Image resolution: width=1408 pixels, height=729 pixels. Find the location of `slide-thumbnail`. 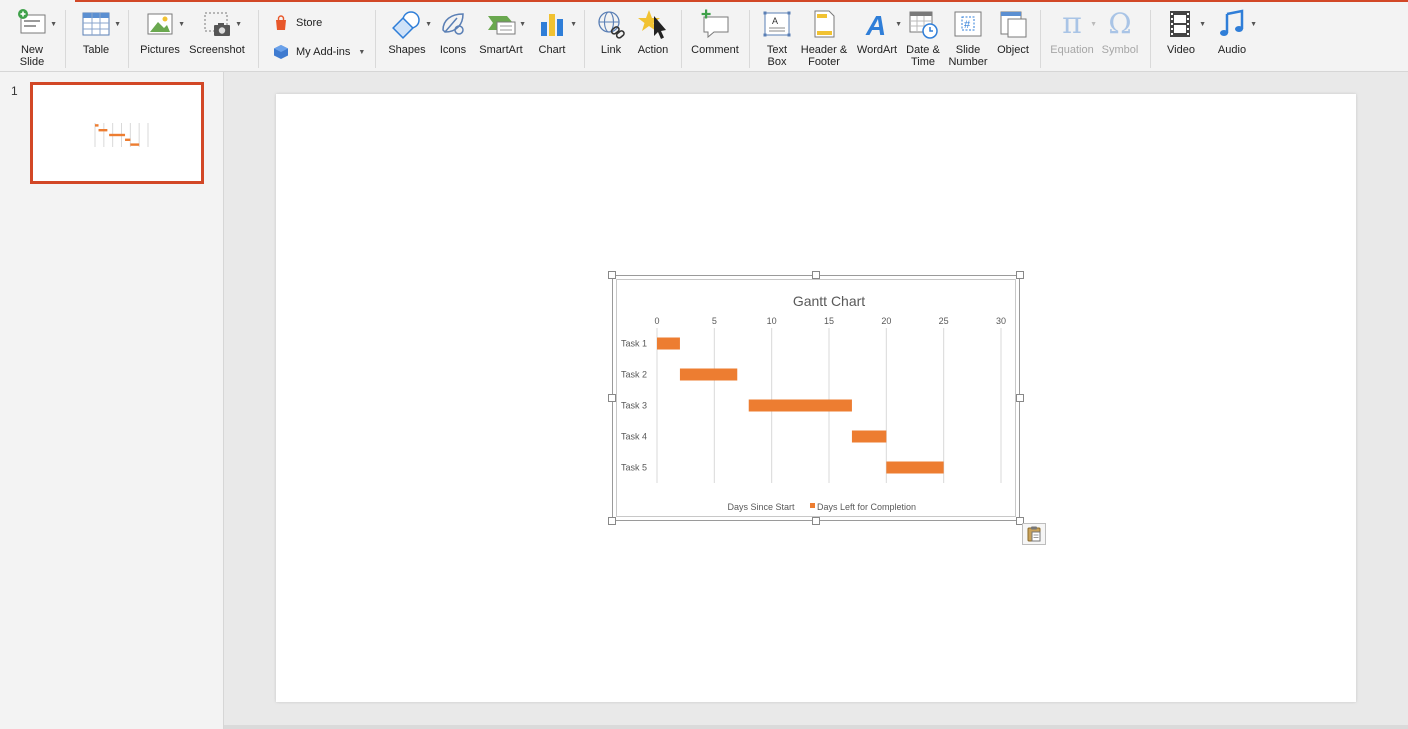

slide-thumbnail is located at coordinates (117, 133).